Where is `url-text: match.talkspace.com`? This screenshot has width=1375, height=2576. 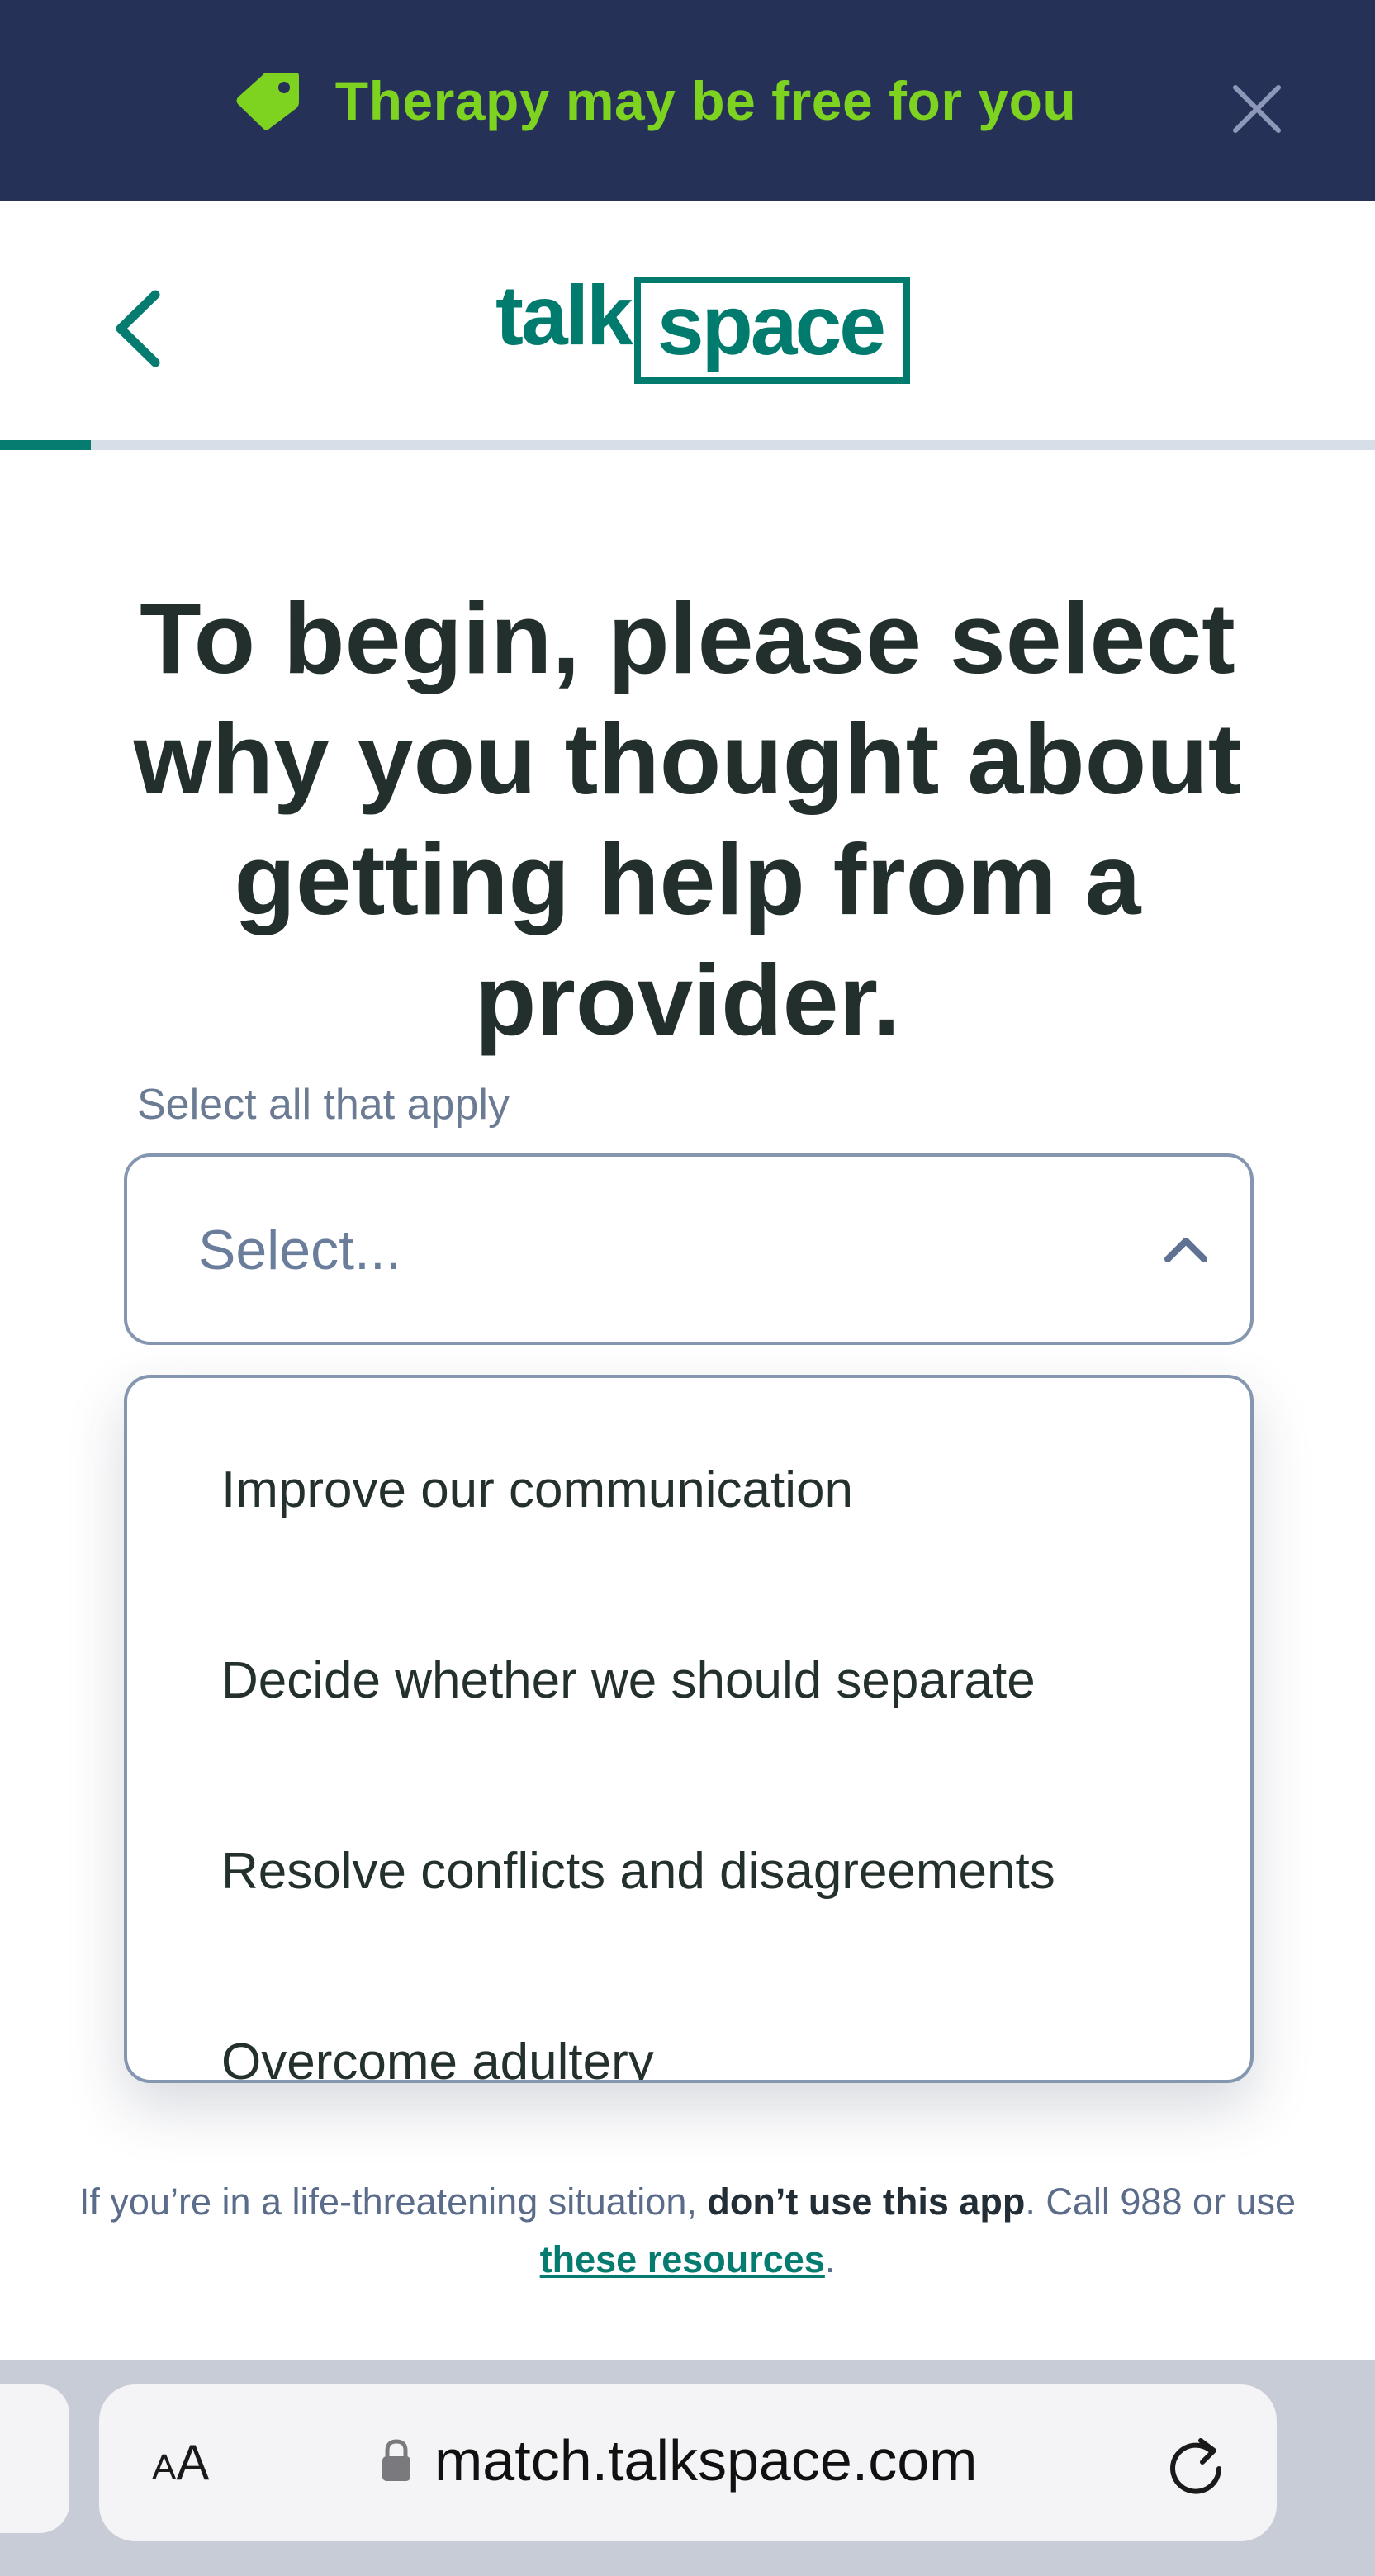
url-text: match.talkspace.com is located at coordinates (706, 2460).